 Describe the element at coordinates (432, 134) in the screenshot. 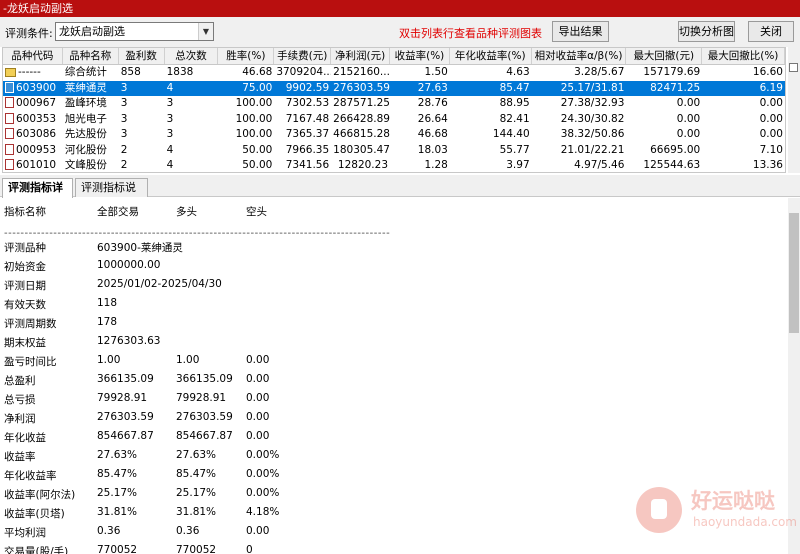

I see `table-cell: 46.68` at that location.